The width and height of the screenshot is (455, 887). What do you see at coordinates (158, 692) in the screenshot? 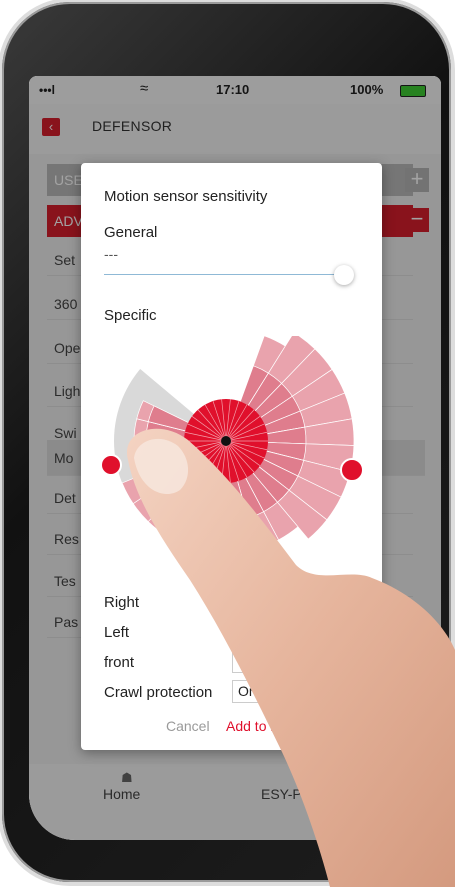
I see `crawl-protection-label: Crawl protection` at bounding box center [158, 692].